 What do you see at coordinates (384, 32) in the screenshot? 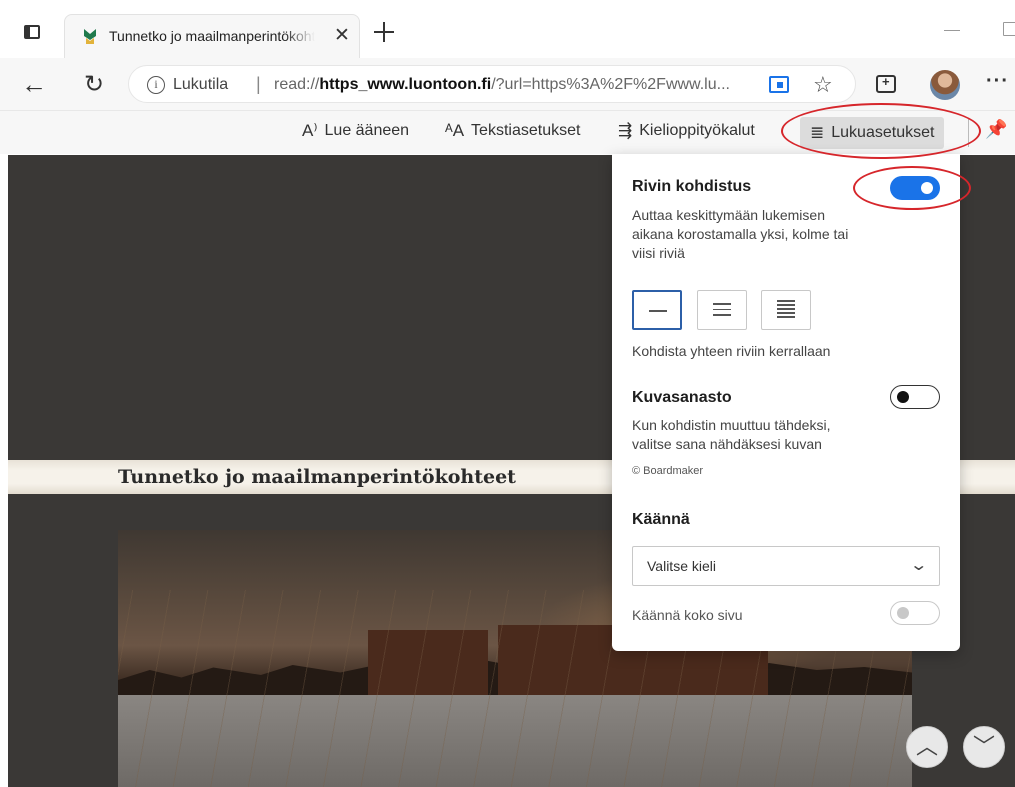
I see `new-tab-icon` at bounding box center [384, 32].